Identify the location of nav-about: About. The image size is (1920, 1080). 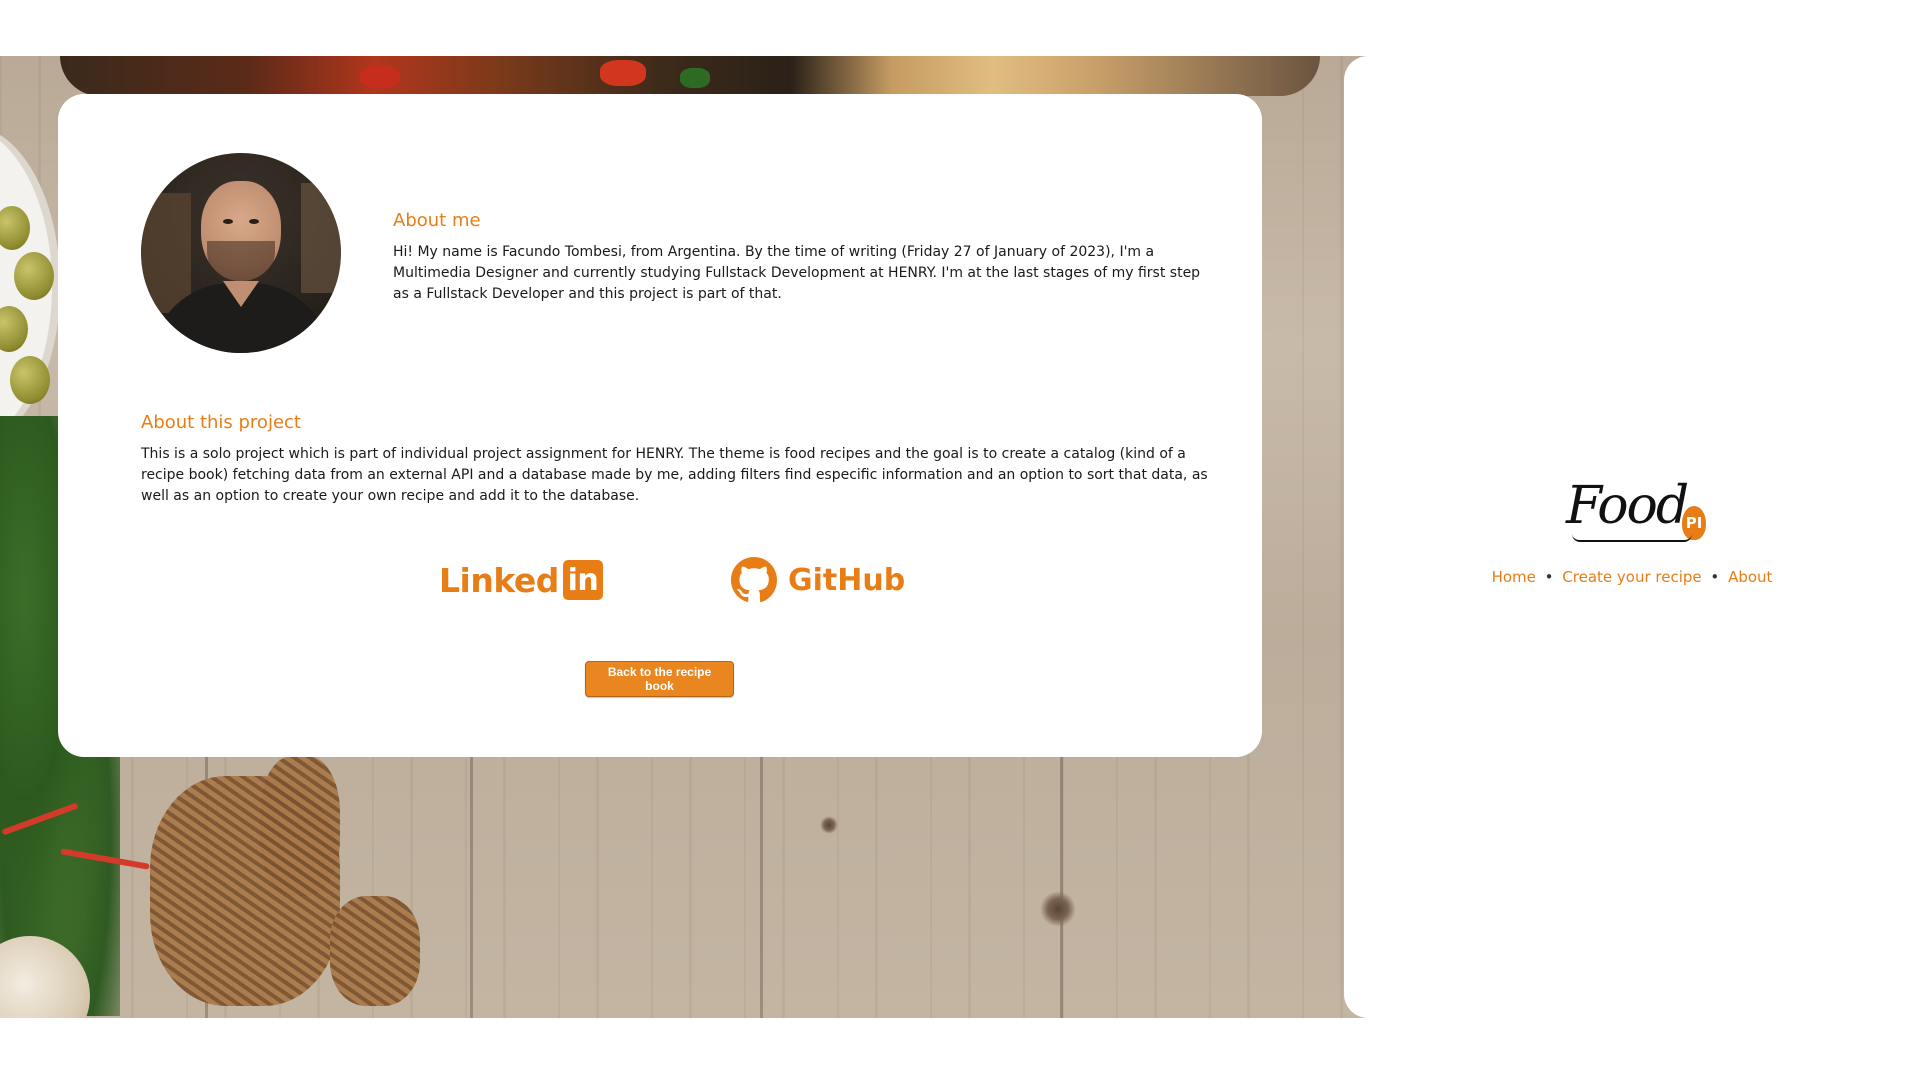
(1750, 577).